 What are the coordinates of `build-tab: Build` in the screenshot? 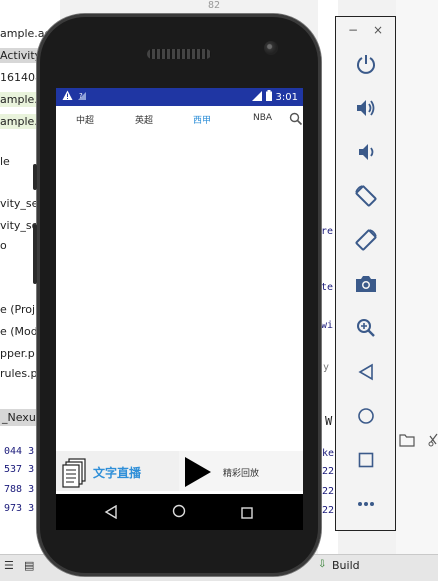 It's located at (346, 565).